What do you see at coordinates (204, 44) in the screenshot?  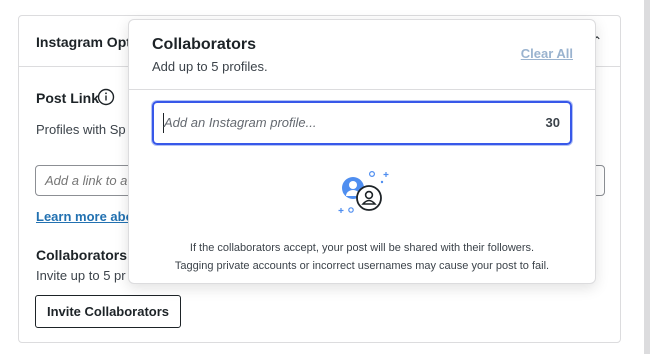 I see `popover-title: Collaborators` at bounding box center [204, 44].